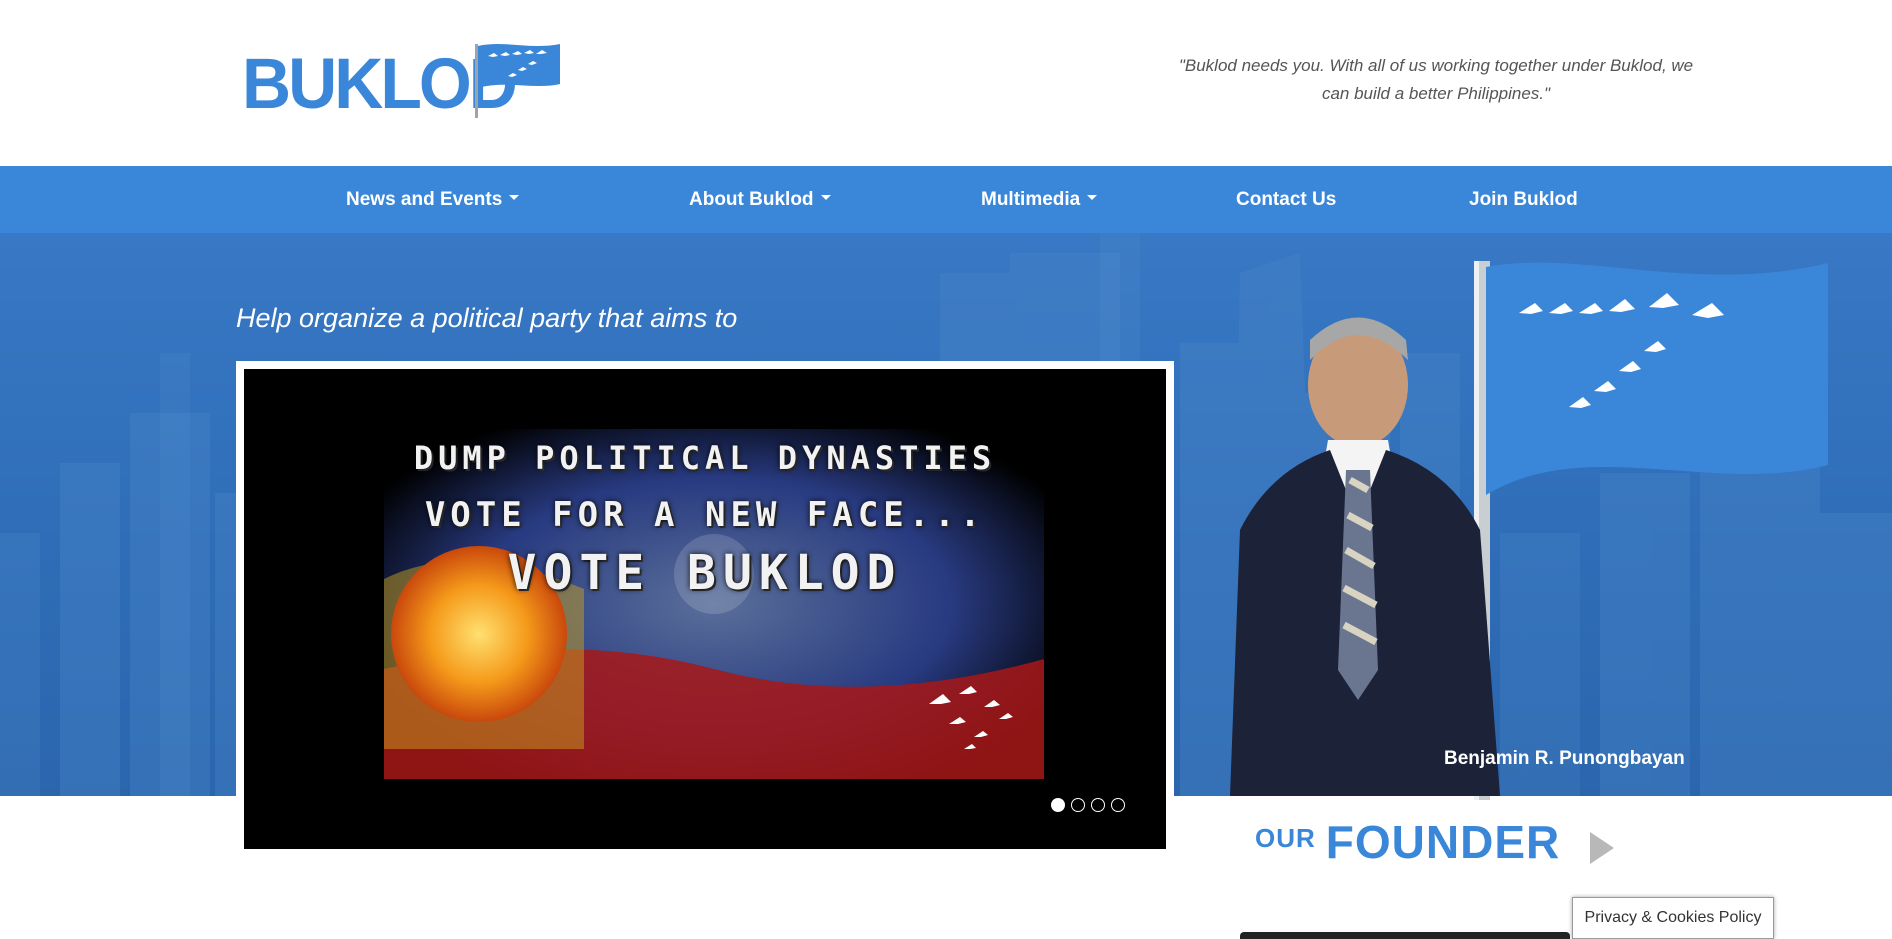 Image resolution: width=1892 pixels, height=939 pixels. Describe the element at coordinates (1031, 199) in the screenshot. I see `nav-label: Multimedia` at that location.